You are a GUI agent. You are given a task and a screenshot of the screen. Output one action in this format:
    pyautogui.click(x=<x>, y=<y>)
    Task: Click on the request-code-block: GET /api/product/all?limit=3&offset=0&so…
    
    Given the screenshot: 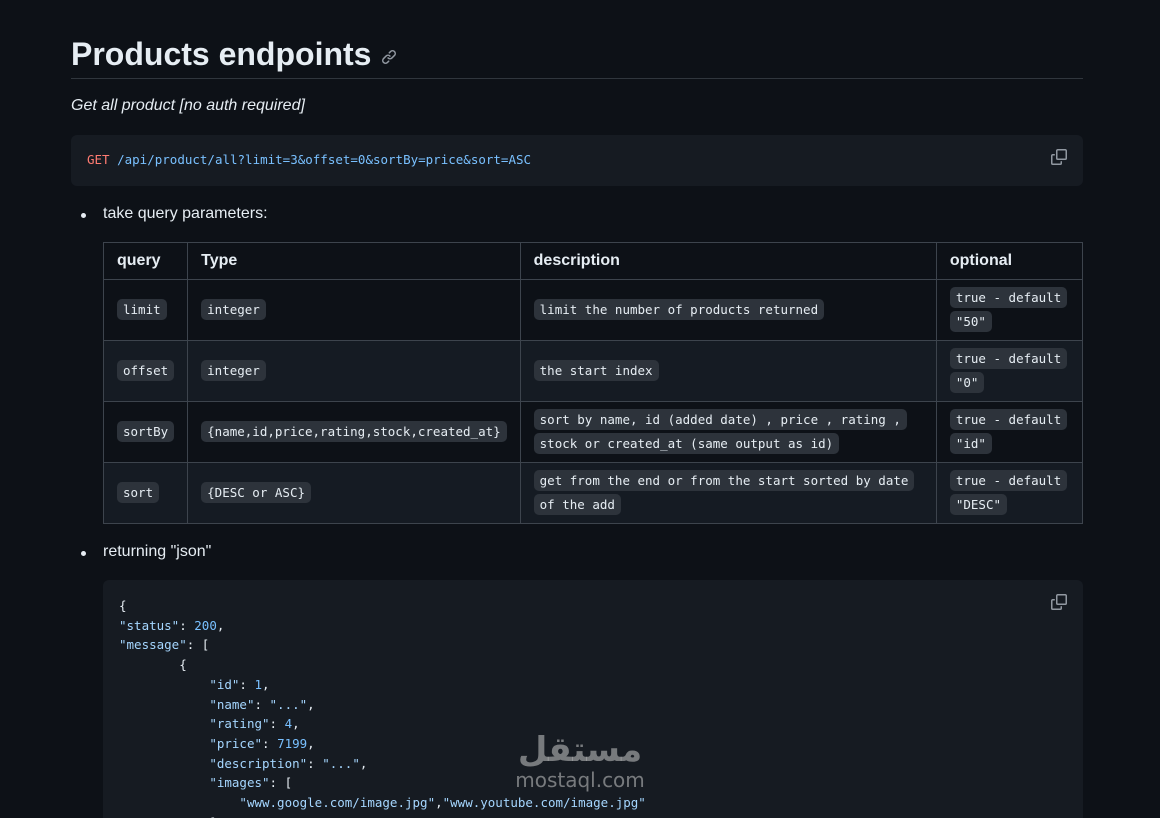 What is the action you would take?
    pyautogui.click(x=577, y=160)
    